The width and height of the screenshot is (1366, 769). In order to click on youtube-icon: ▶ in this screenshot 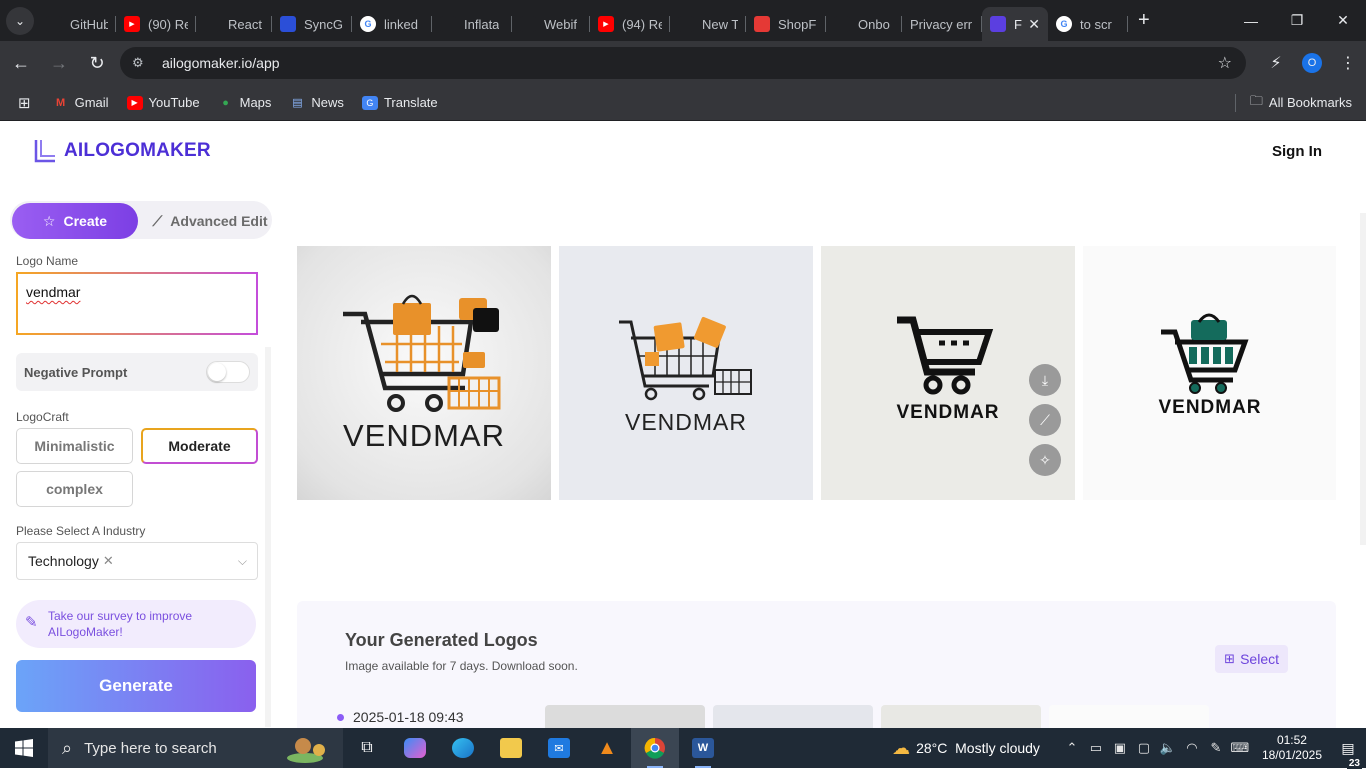, I will do `click(132, 24)`.